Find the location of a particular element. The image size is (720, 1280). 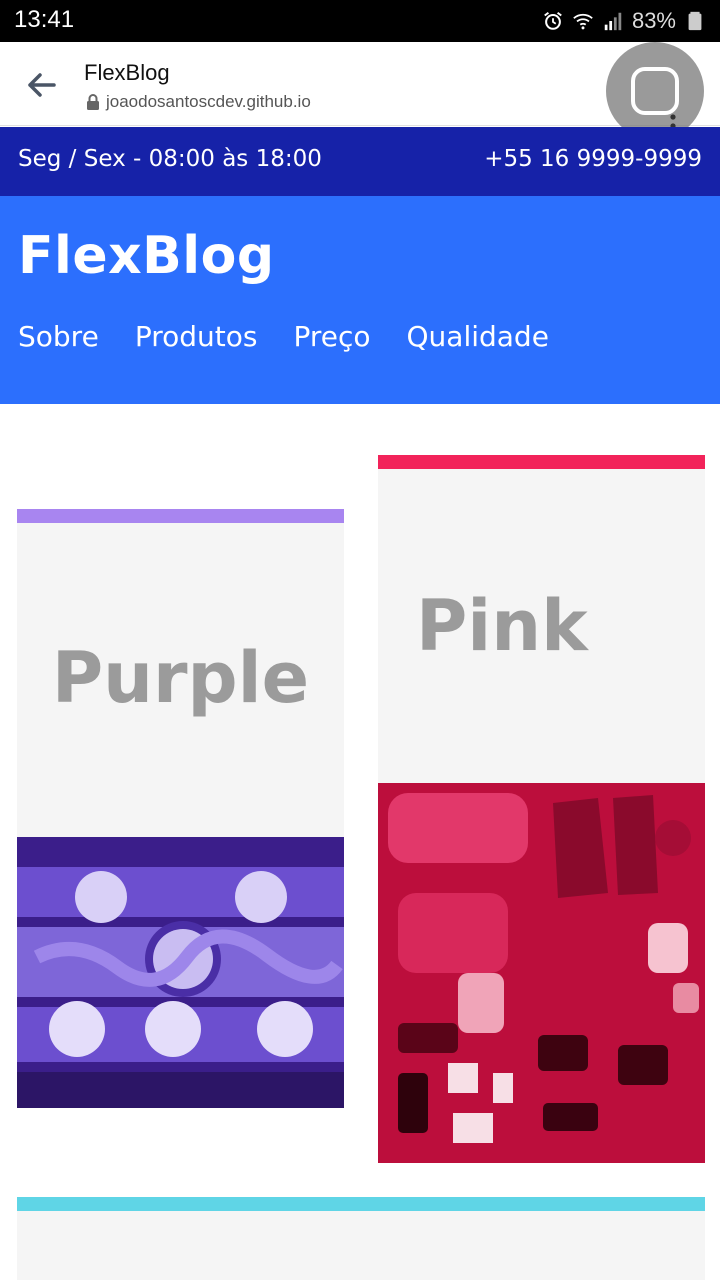

phone-number: +55 16 9999-9999 is located at coordinates (593, 159).